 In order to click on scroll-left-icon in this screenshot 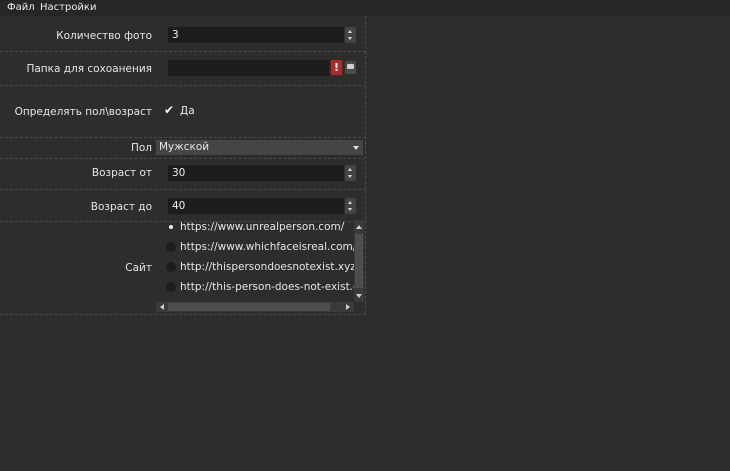, I will do `click(162, 307)`.